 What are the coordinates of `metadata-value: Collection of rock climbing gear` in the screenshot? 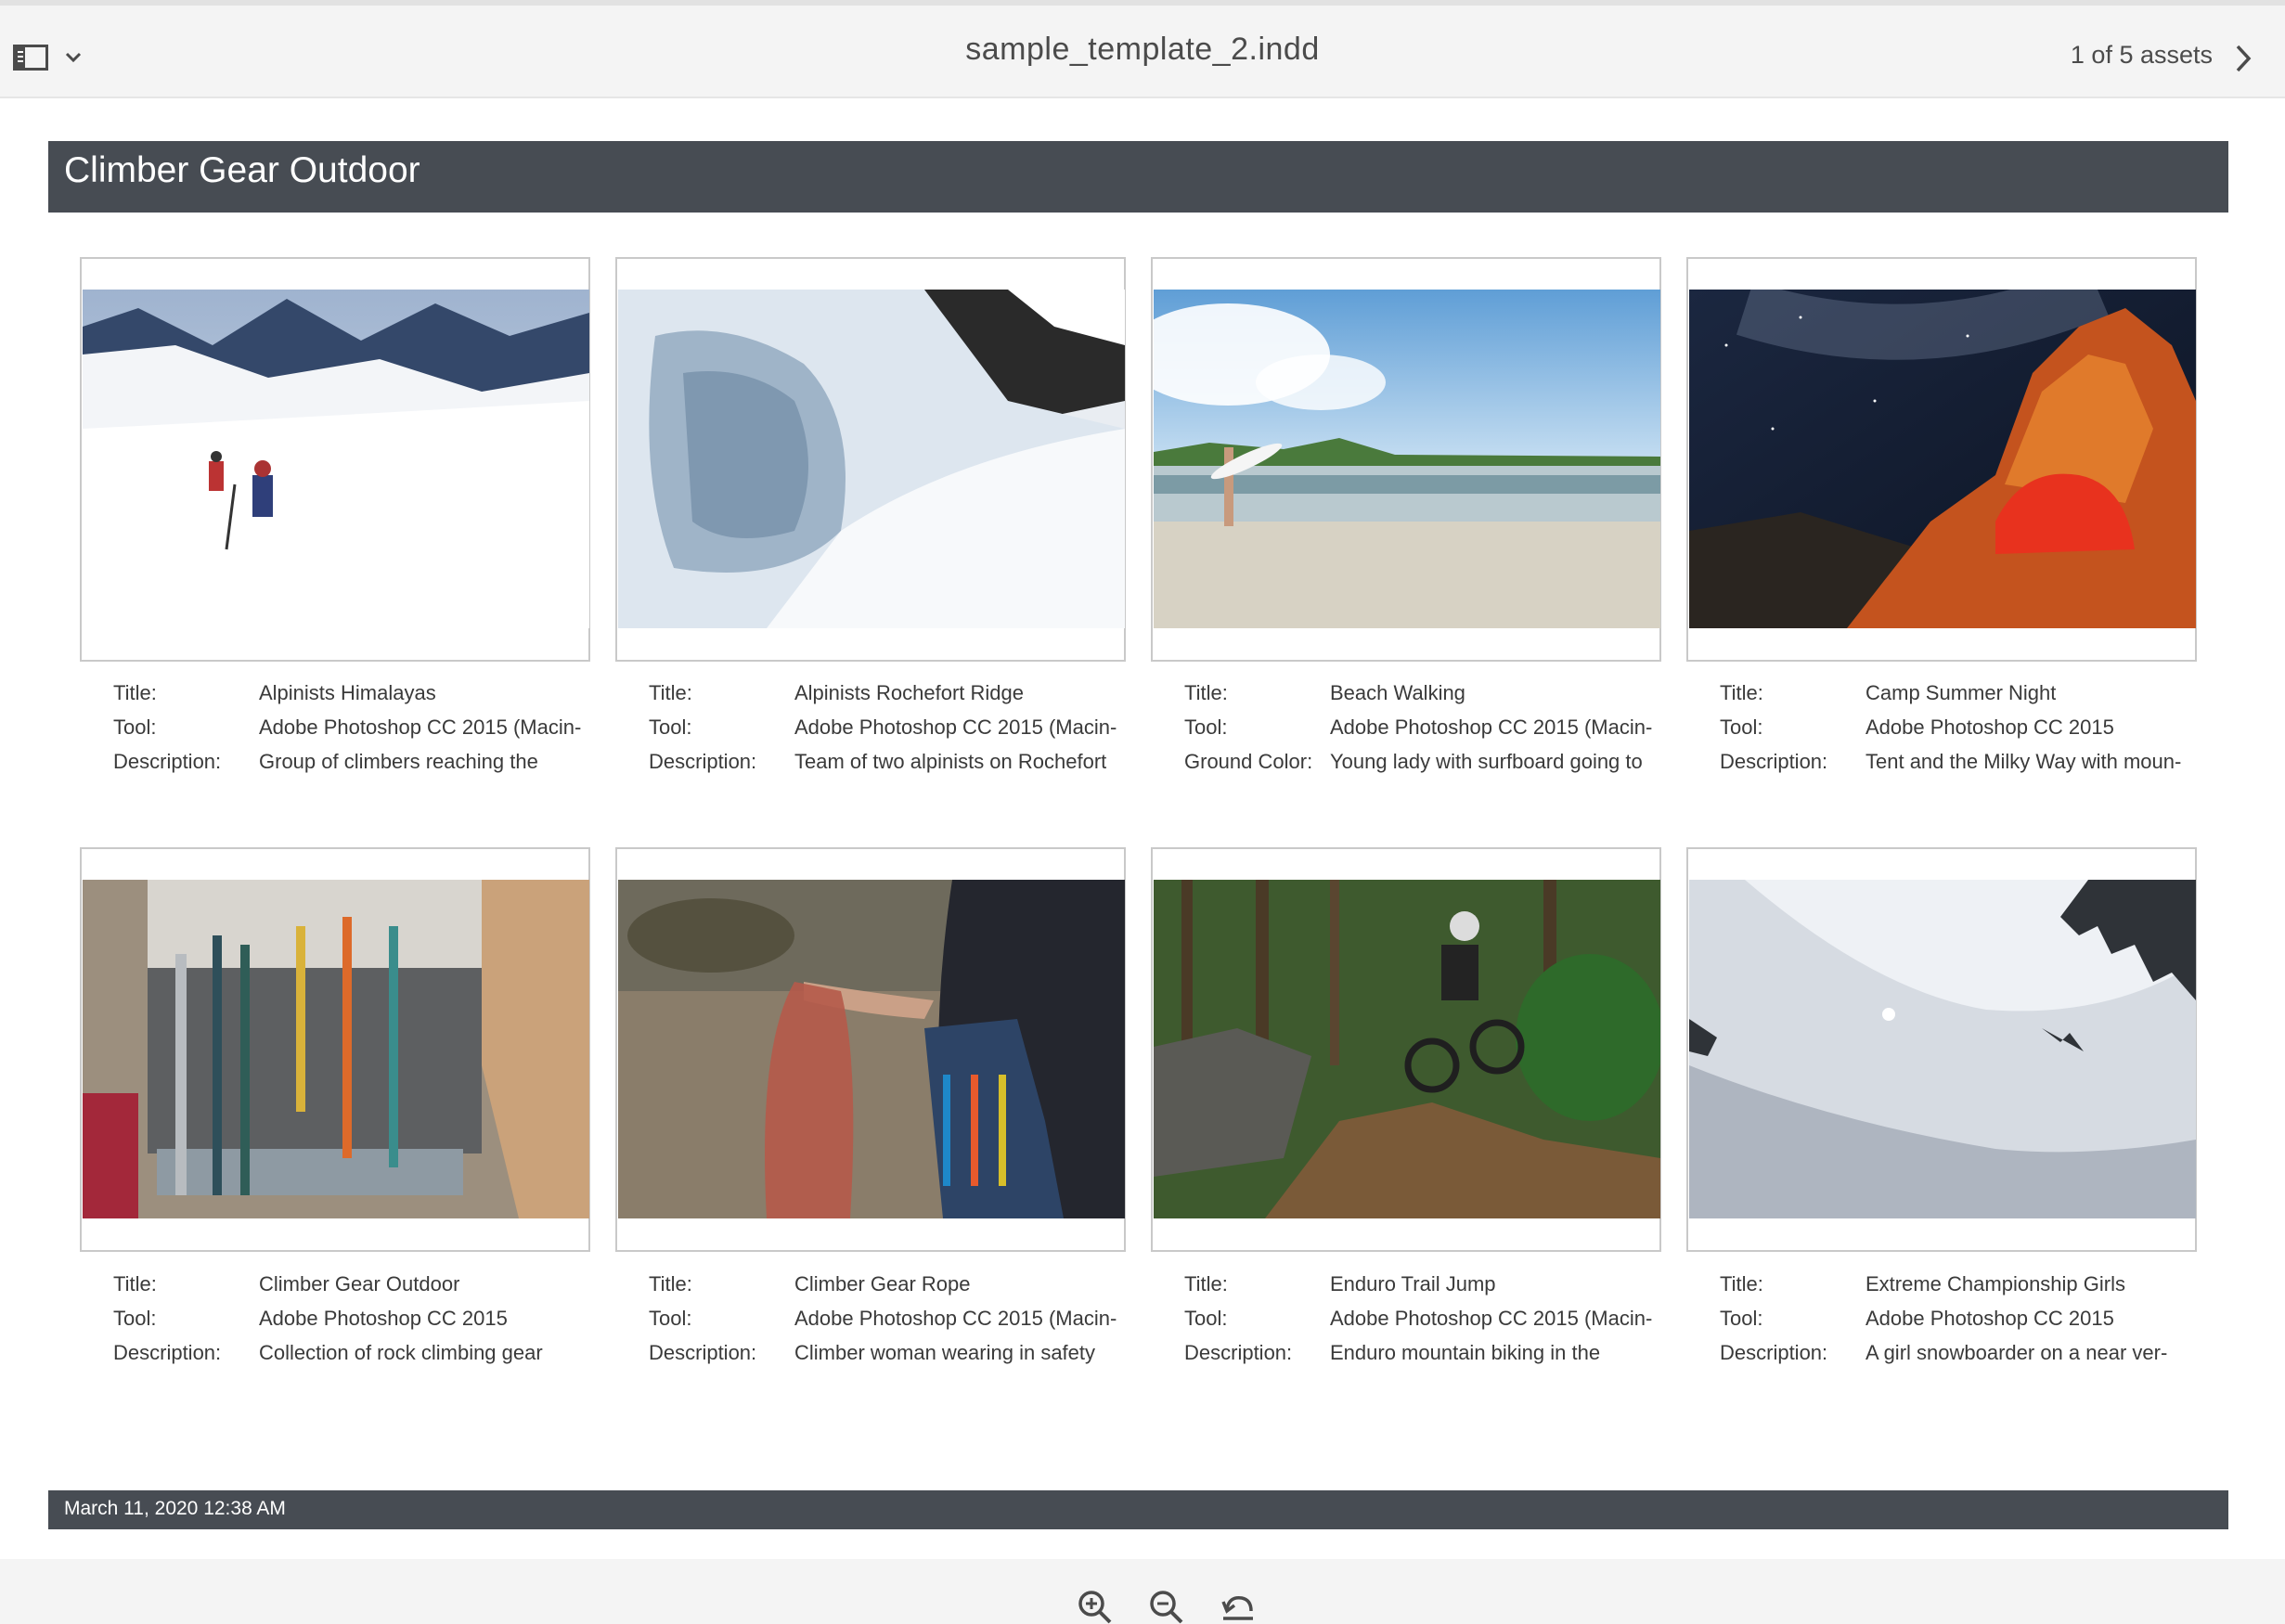 It's located at (401, 1353).